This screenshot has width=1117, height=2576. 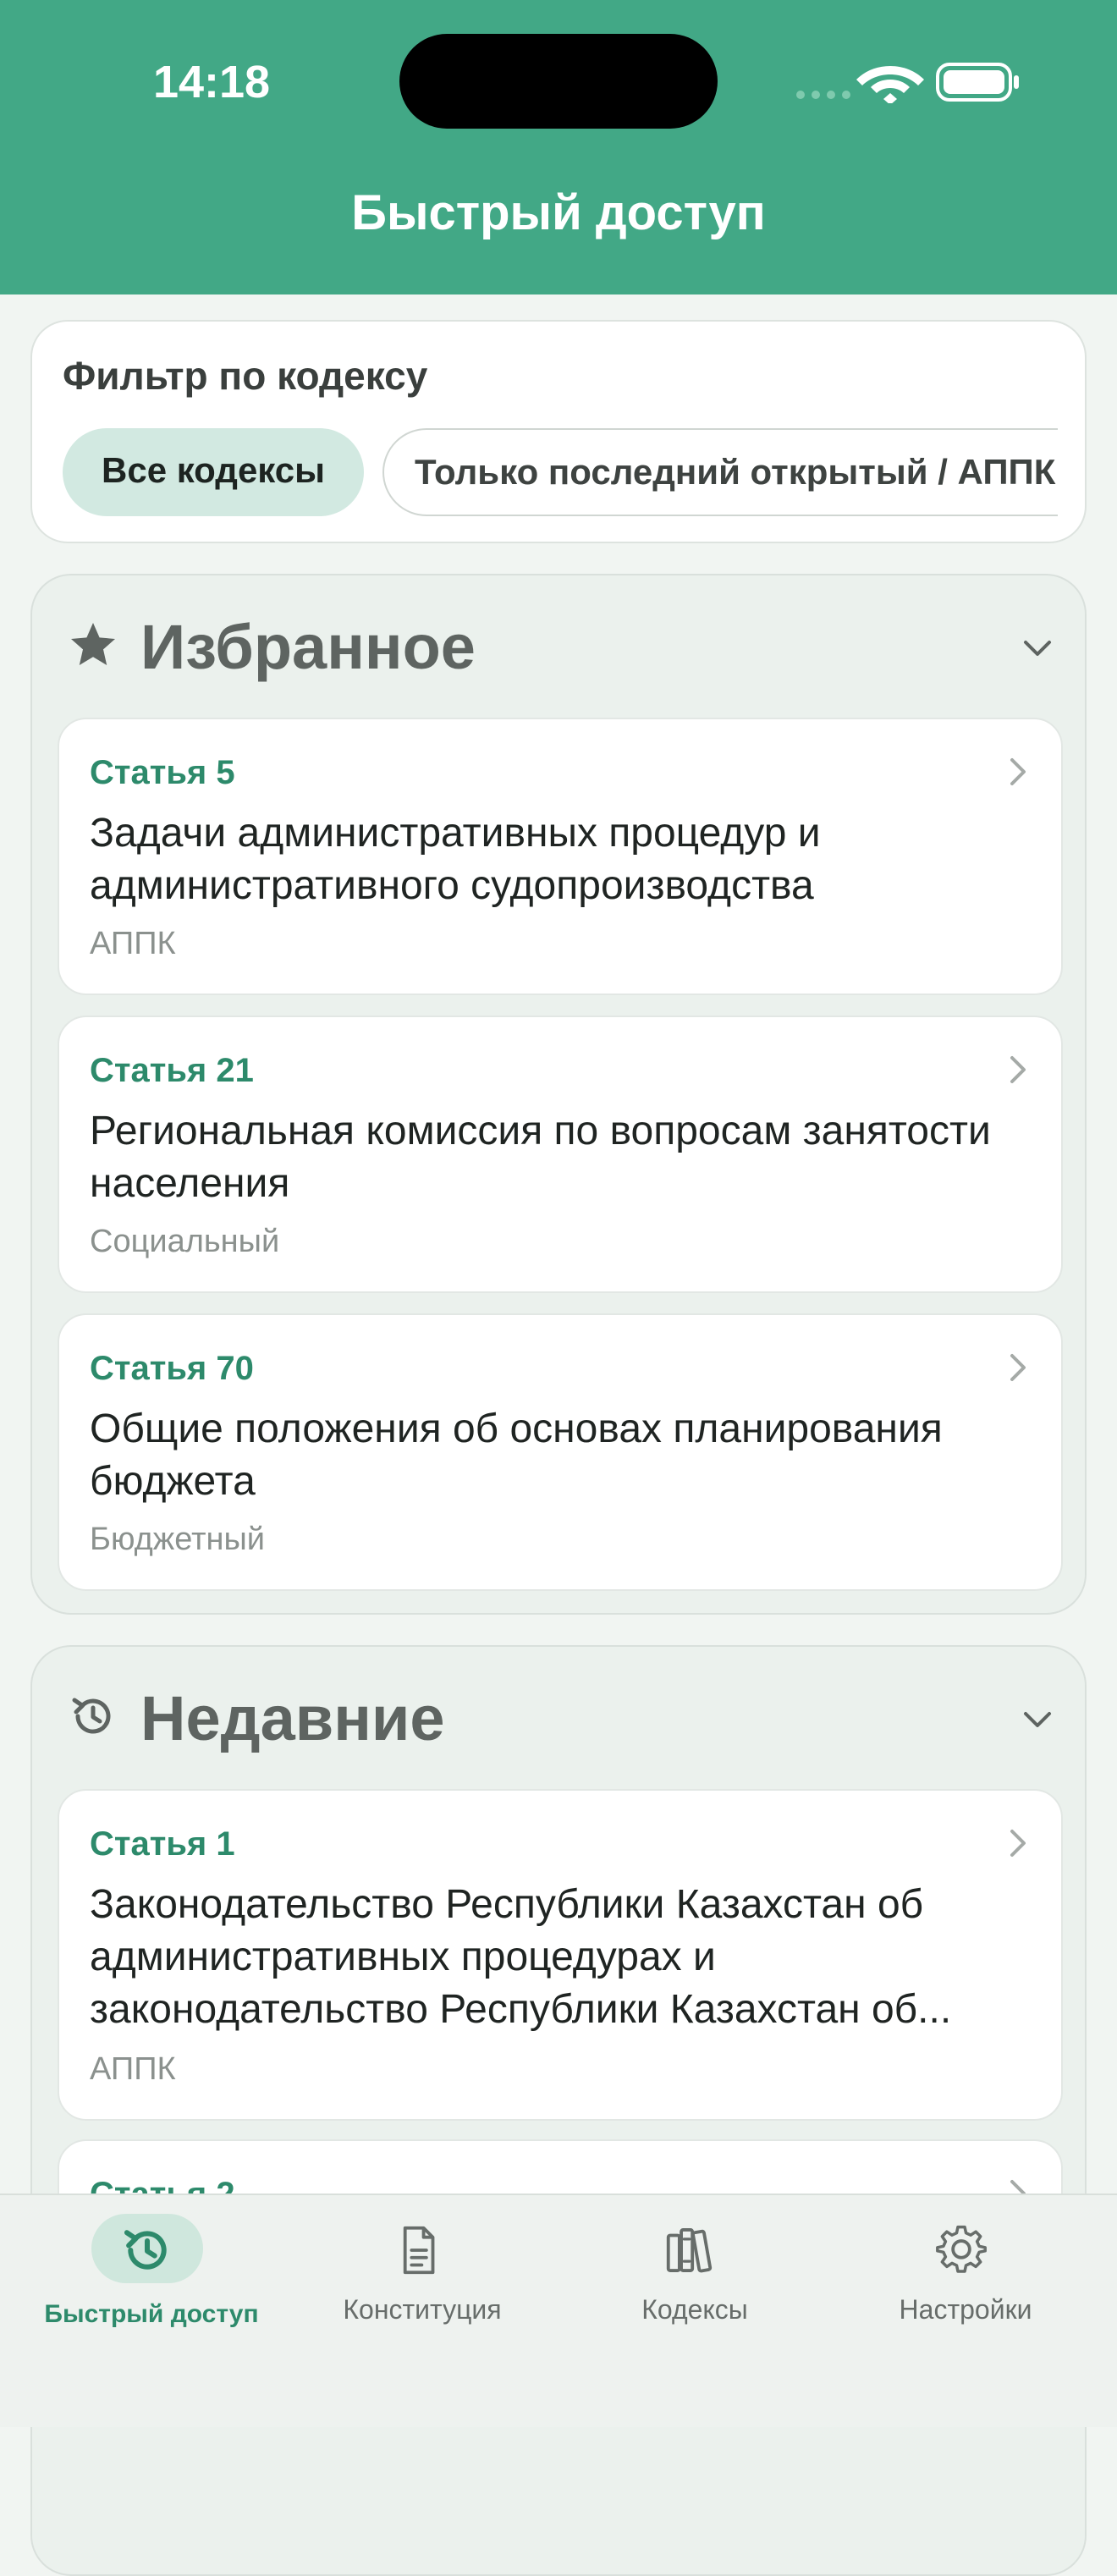 What do you see at coordinates (890, 84) in the screenshot?
I see `wifi-icon` at bounding box center [890, 84].